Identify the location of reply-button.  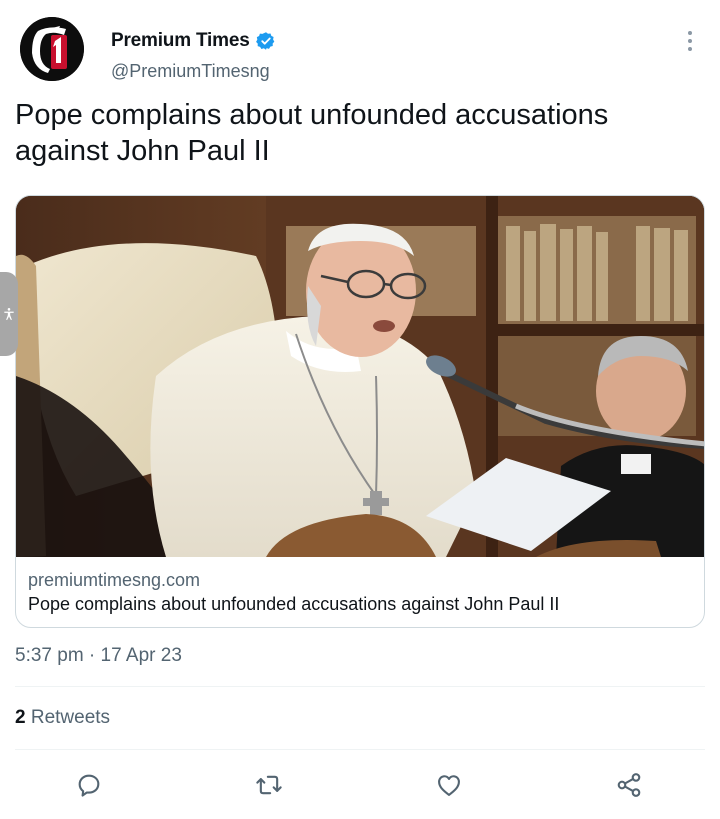
(89, 785).